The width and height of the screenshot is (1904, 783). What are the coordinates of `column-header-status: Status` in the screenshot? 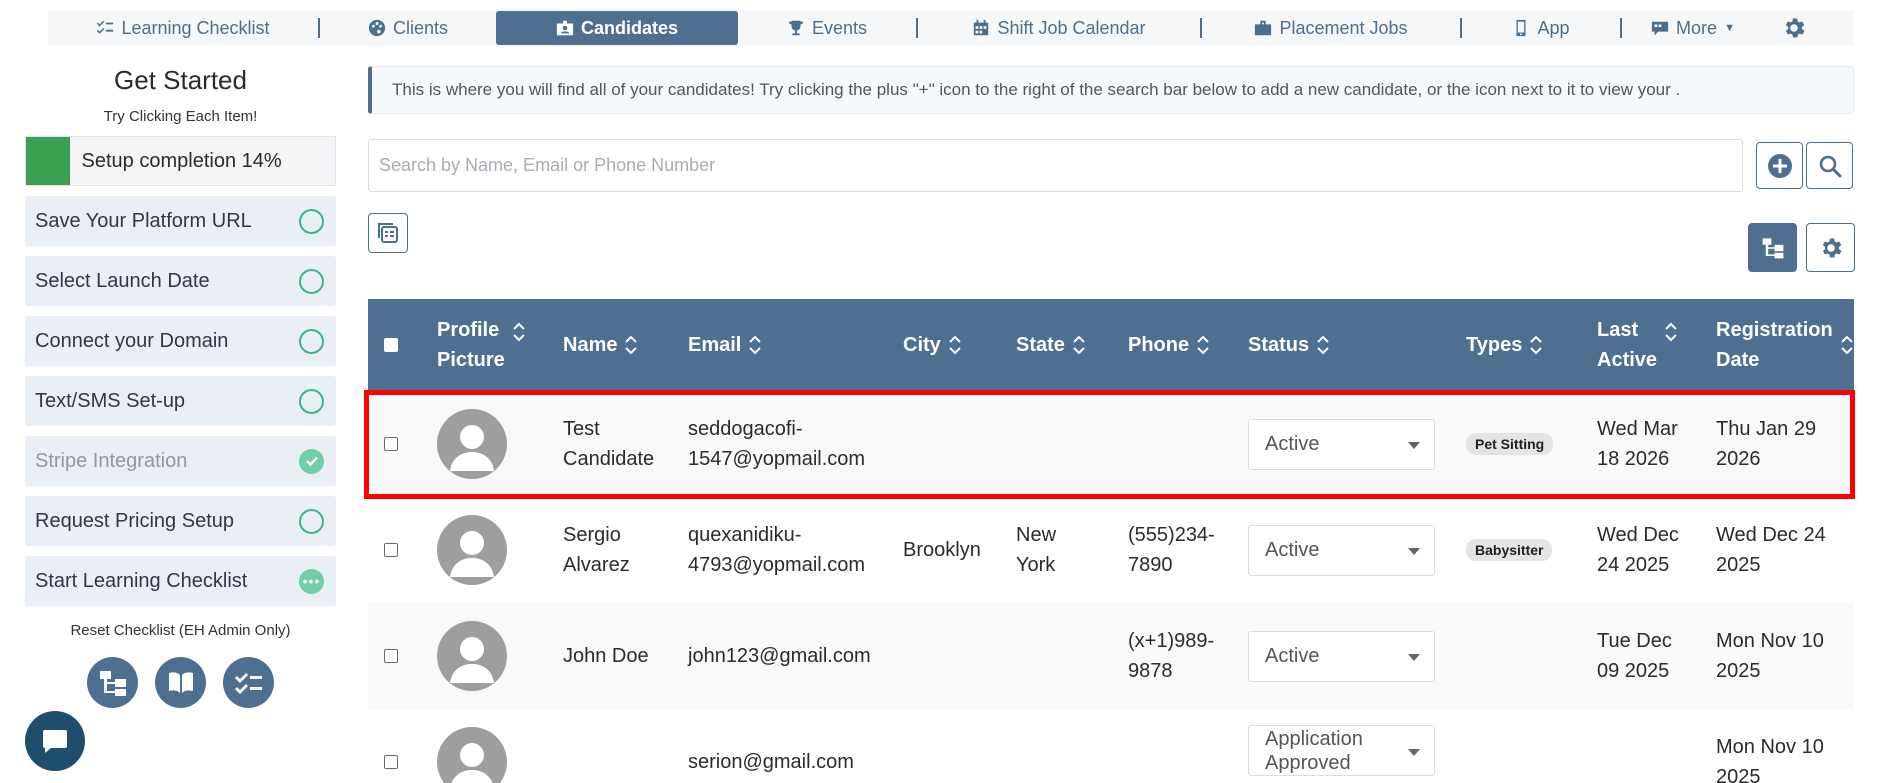 It's located at (1288, 345).